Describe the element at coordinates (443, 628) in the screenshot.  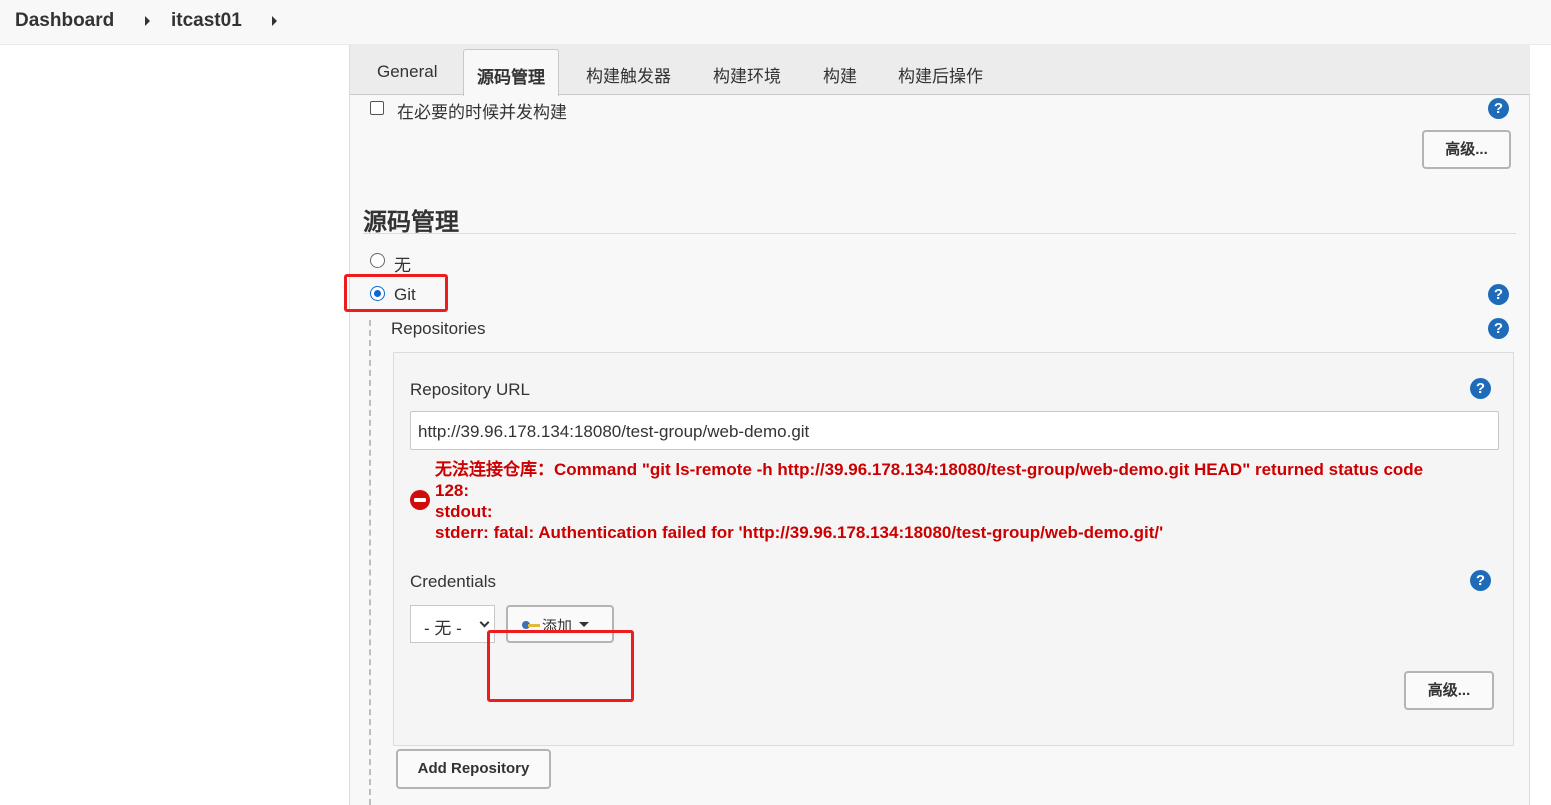
I see `credentials-select-value: - 无 -` at that location.